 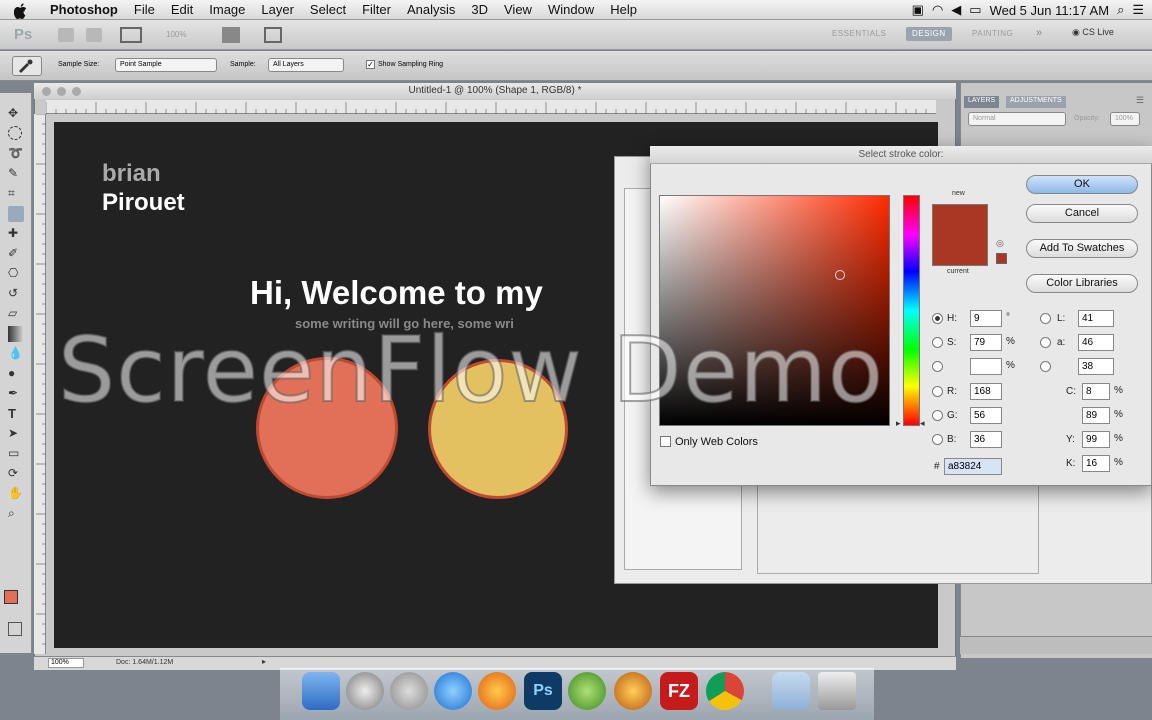 What do you see at coordinates (1096, 463) in the screenshot?
I see `field-black: 16` at bounding box center [1096, 463].